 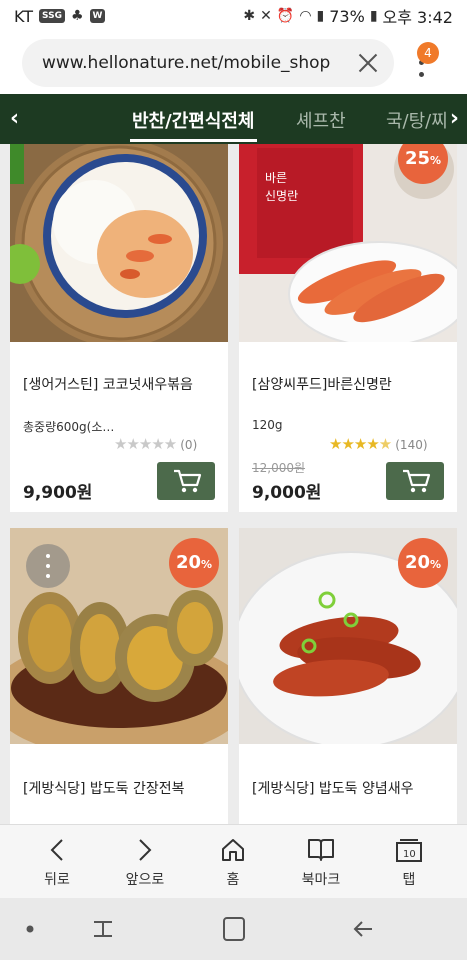 What do you see at coordinates (233, 850) in the screenshot?
I see `home-icon` at bounding box center [233, 850].